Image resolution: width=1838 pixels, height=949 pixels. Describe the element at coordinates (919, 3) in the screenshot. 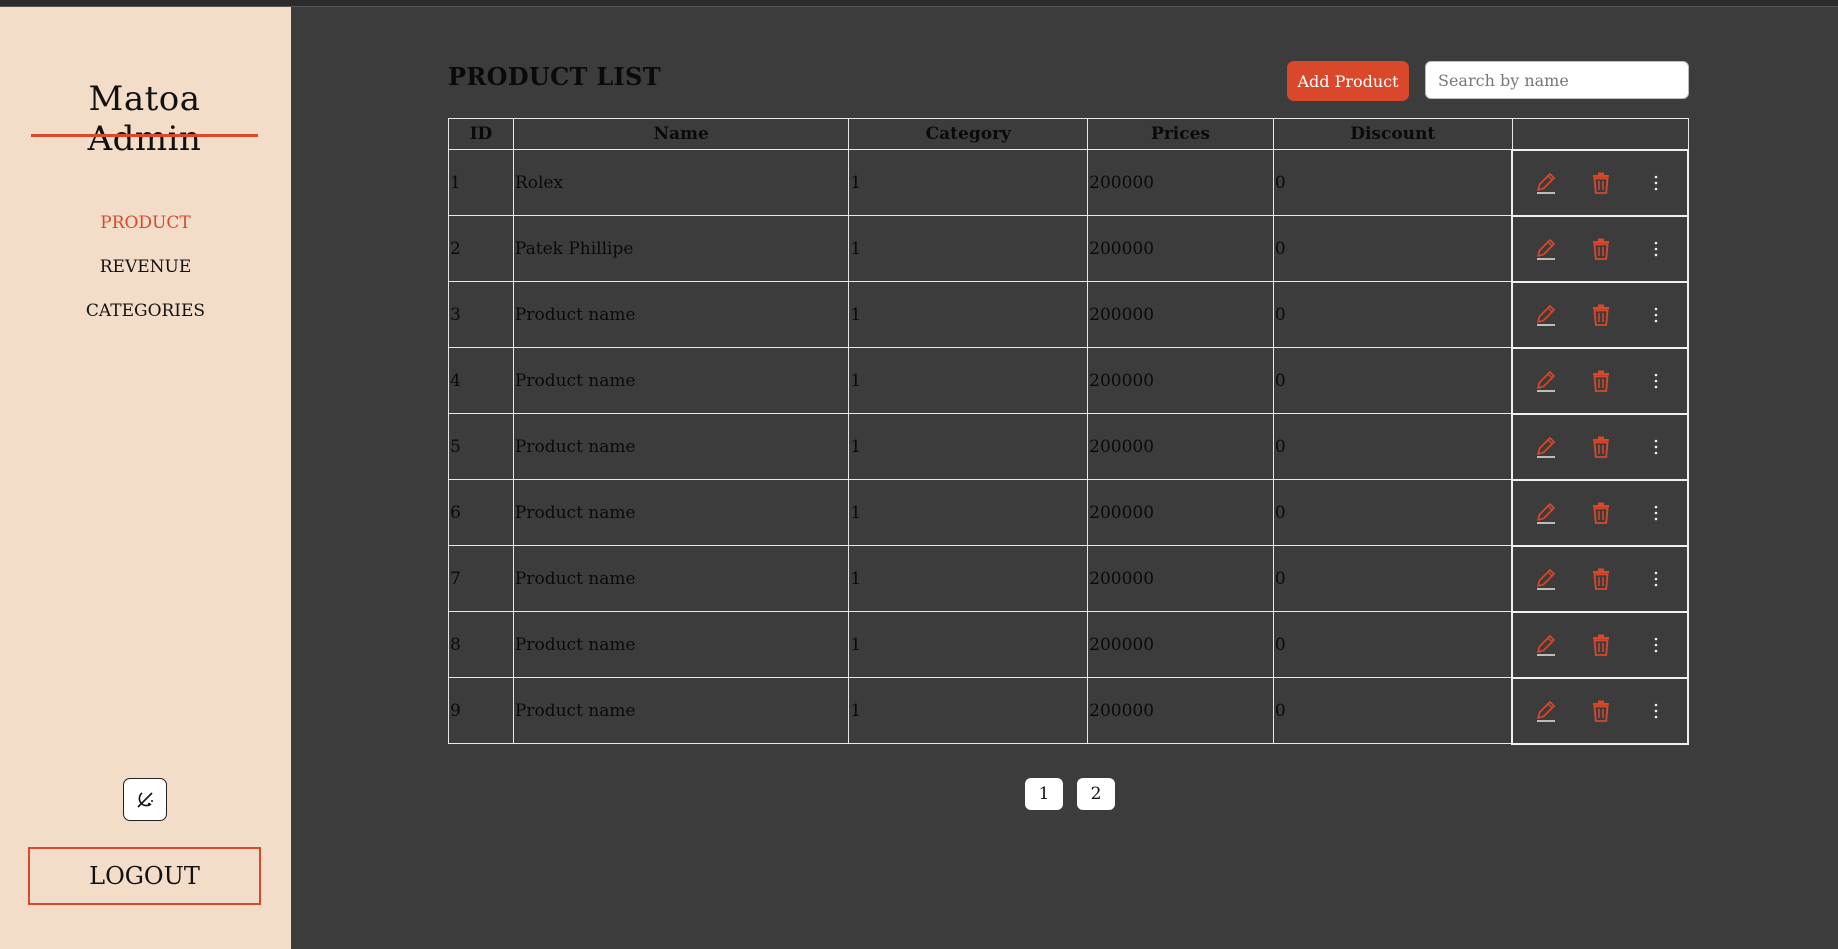

I see `window-top-bar` at that location.